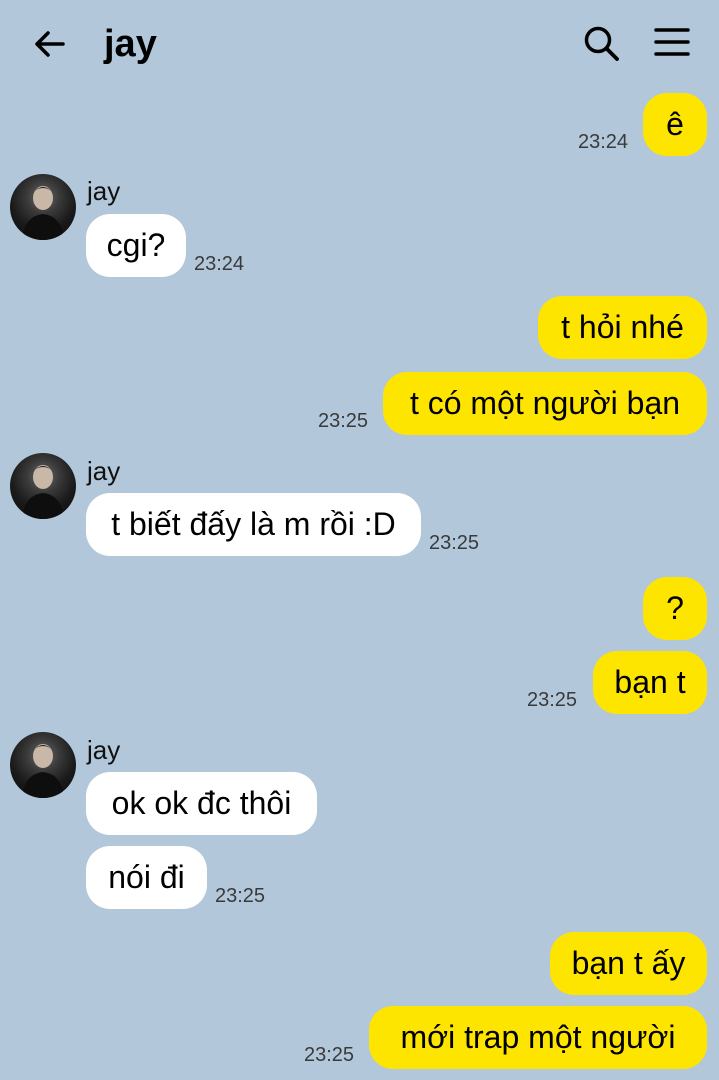 The width and height of the screenshot is (719, 1080). Describe the element at coordinates (253, 524) in the screenshot. I see `their-message-bubble: t biết đấy là m rồi :D` at that location.